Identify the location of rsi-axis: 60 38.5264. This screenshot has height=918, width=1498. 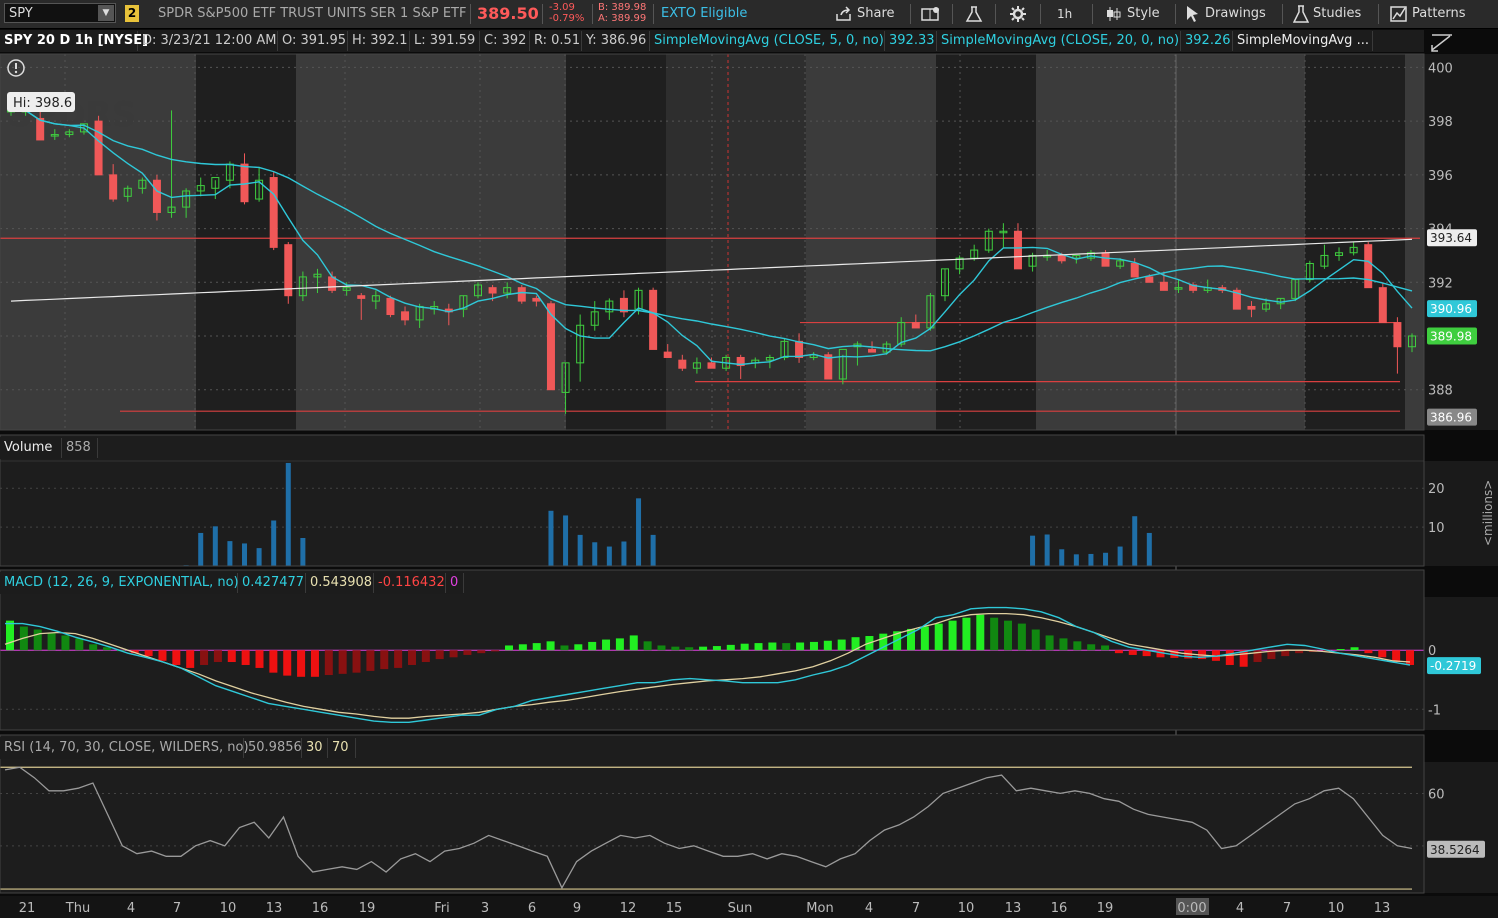
(1461, 827).